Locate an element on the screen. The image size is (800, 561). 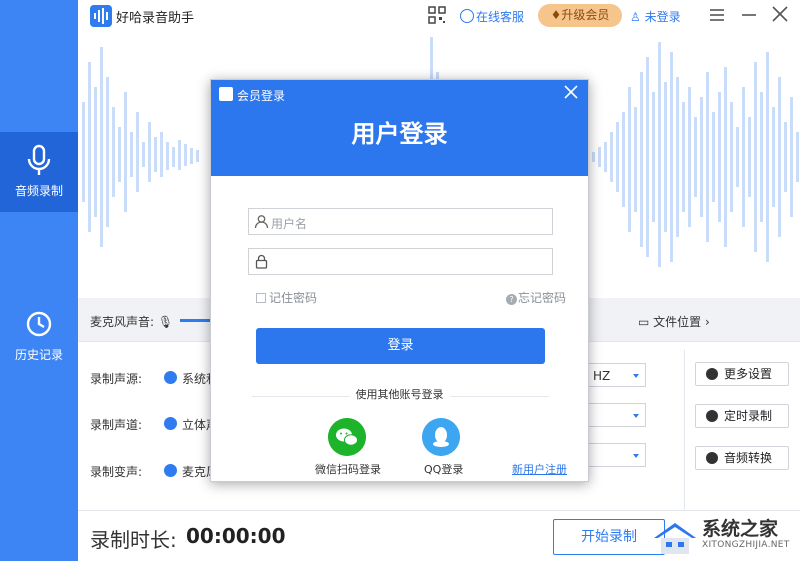
sidebar-item-history: 历史记录 is located at coordinates (39, 336).